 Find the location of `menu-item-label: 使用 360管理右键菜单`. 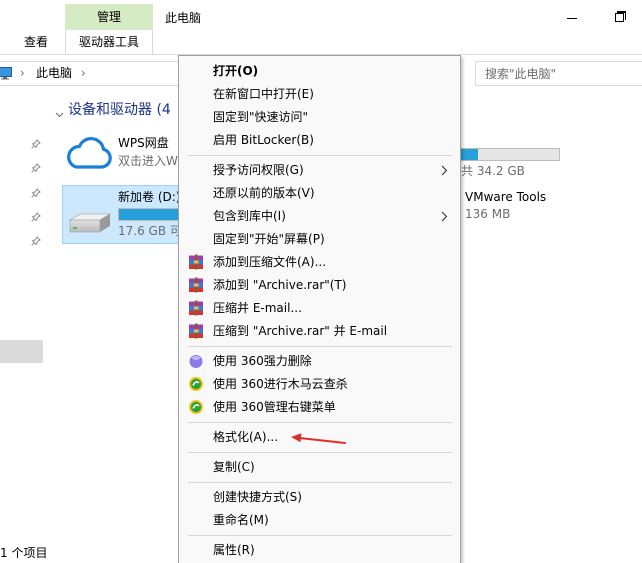

menu-item-label: 使用 360管理右键菜单 is located at coordinates (274, 407).